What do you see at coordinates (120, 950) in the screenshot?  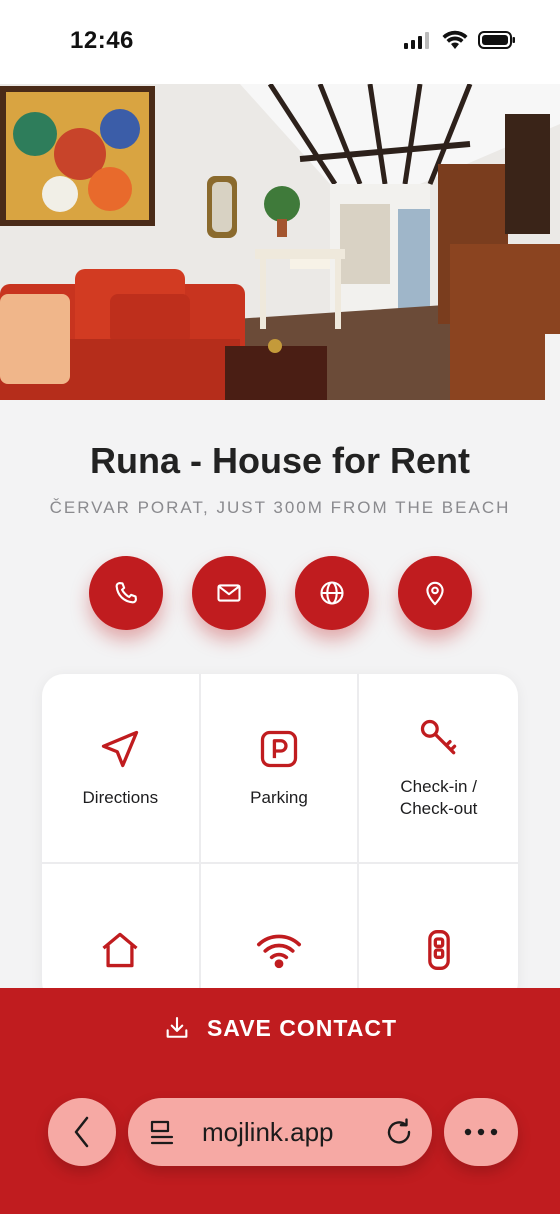 I see `home-icon` at bounding box center [120, 950].